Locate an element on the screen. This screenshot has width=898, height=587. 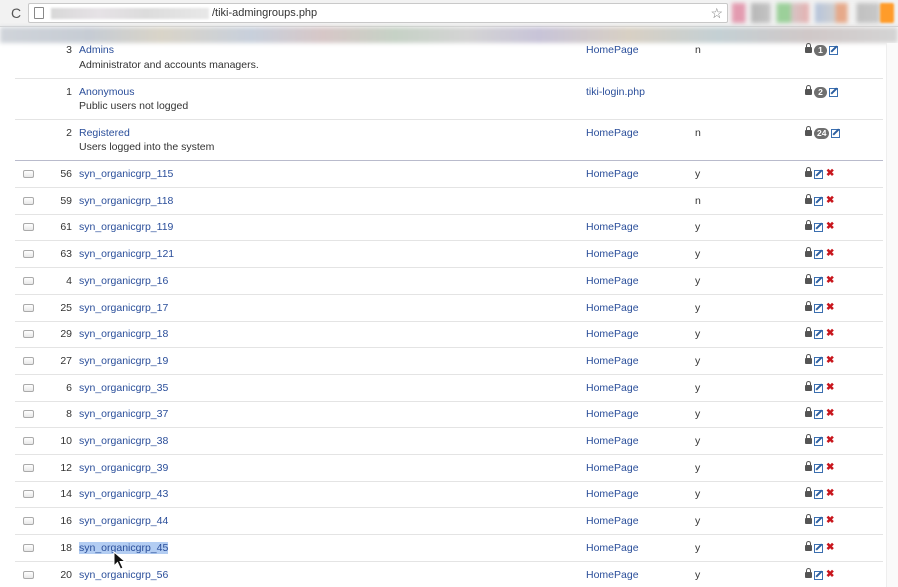
group-name-link: syn_organicgrp_119 is located at coordinates (126, 227).